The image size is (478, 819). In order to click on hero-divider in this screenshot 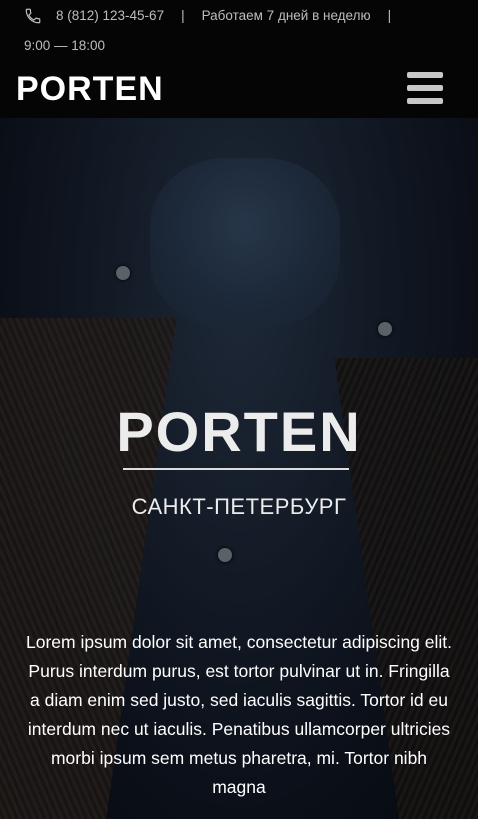, I will do `click(236, 469)`.